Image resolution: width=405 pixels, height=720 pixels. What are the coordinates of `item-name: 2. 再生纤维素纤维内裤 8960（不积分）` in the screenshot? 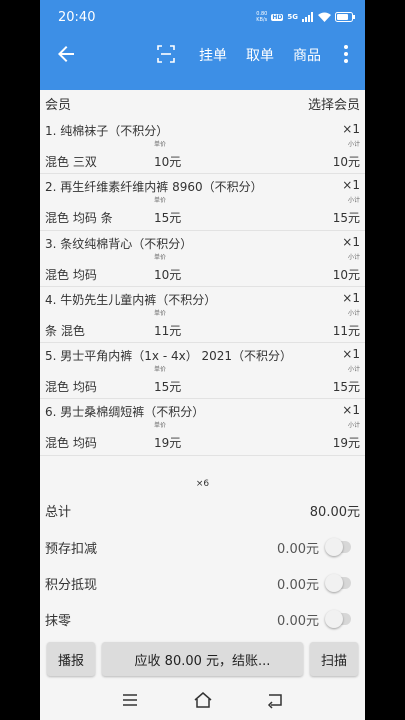 It's located at (154, 187).